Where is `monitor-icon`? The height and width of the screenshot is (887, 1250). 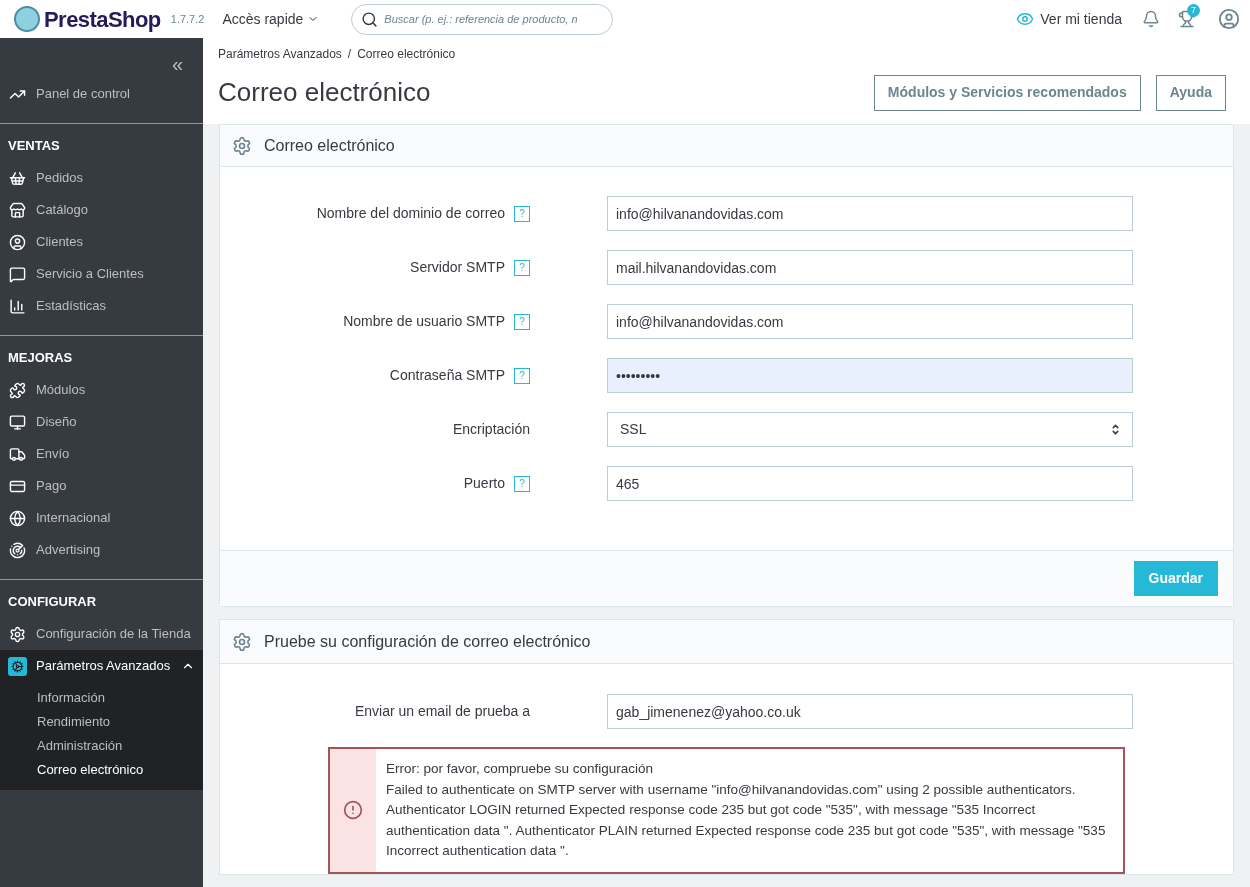
monitor-icon is located at coordinates (17, 422).